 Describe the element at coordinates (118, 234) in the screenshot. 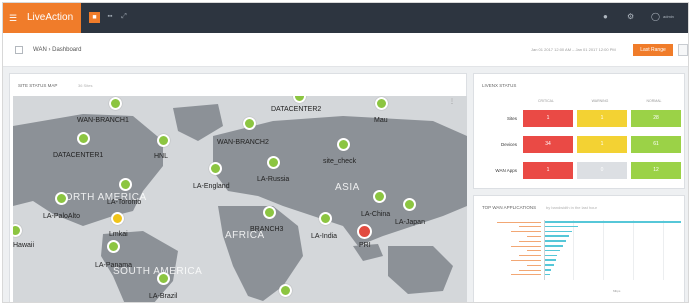

I see `site-label: Lmkai` at that location.